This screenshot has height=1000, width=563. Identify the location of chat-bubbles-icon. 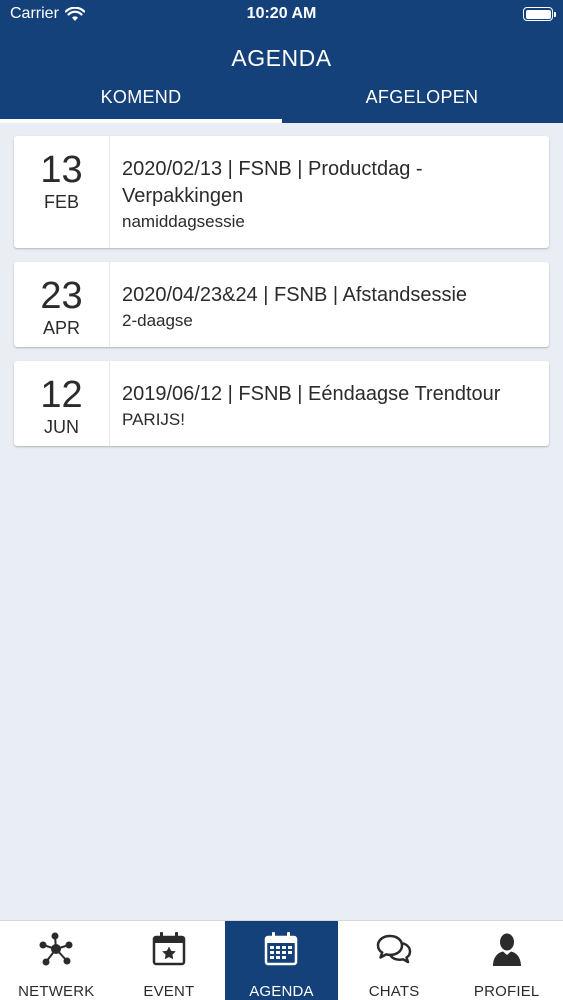
(394, 949).